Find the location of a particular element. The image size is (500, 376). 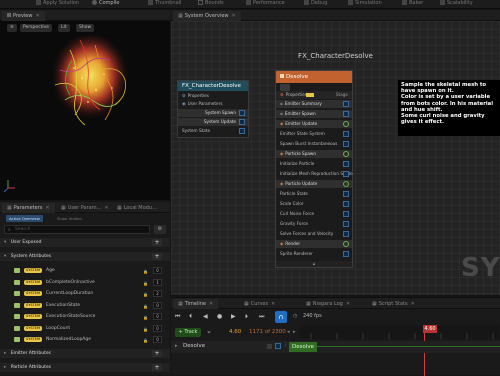

scalability-button: Scalability is located at coordinates (456, 4).